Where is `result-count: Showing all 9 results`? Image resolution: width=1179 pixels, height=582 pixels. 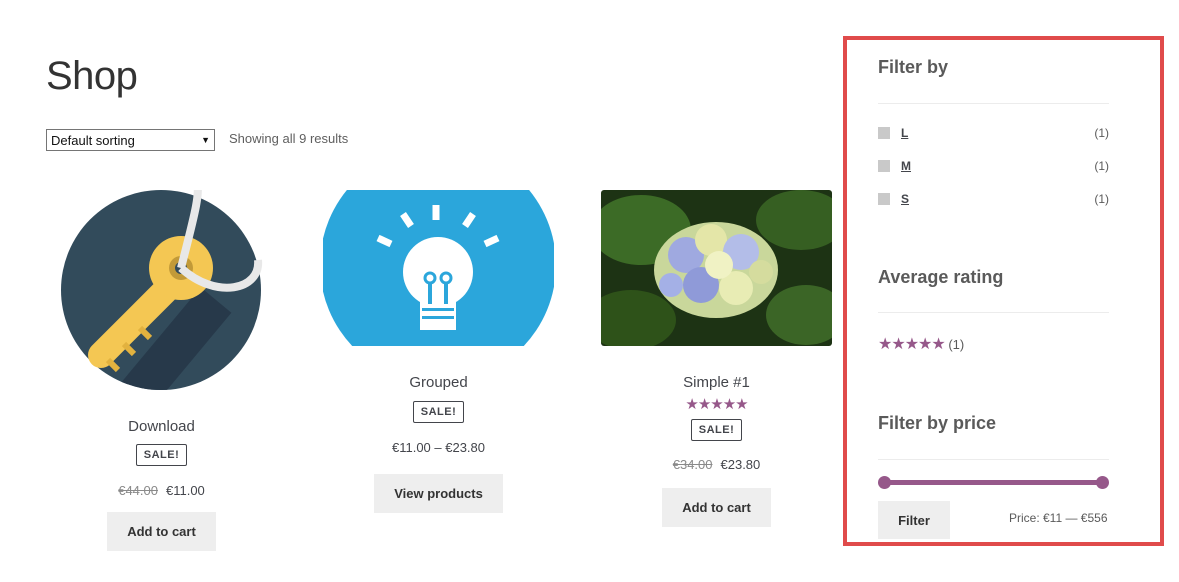
result-count: Showing all 9 results is located at coordinates (289, 138).